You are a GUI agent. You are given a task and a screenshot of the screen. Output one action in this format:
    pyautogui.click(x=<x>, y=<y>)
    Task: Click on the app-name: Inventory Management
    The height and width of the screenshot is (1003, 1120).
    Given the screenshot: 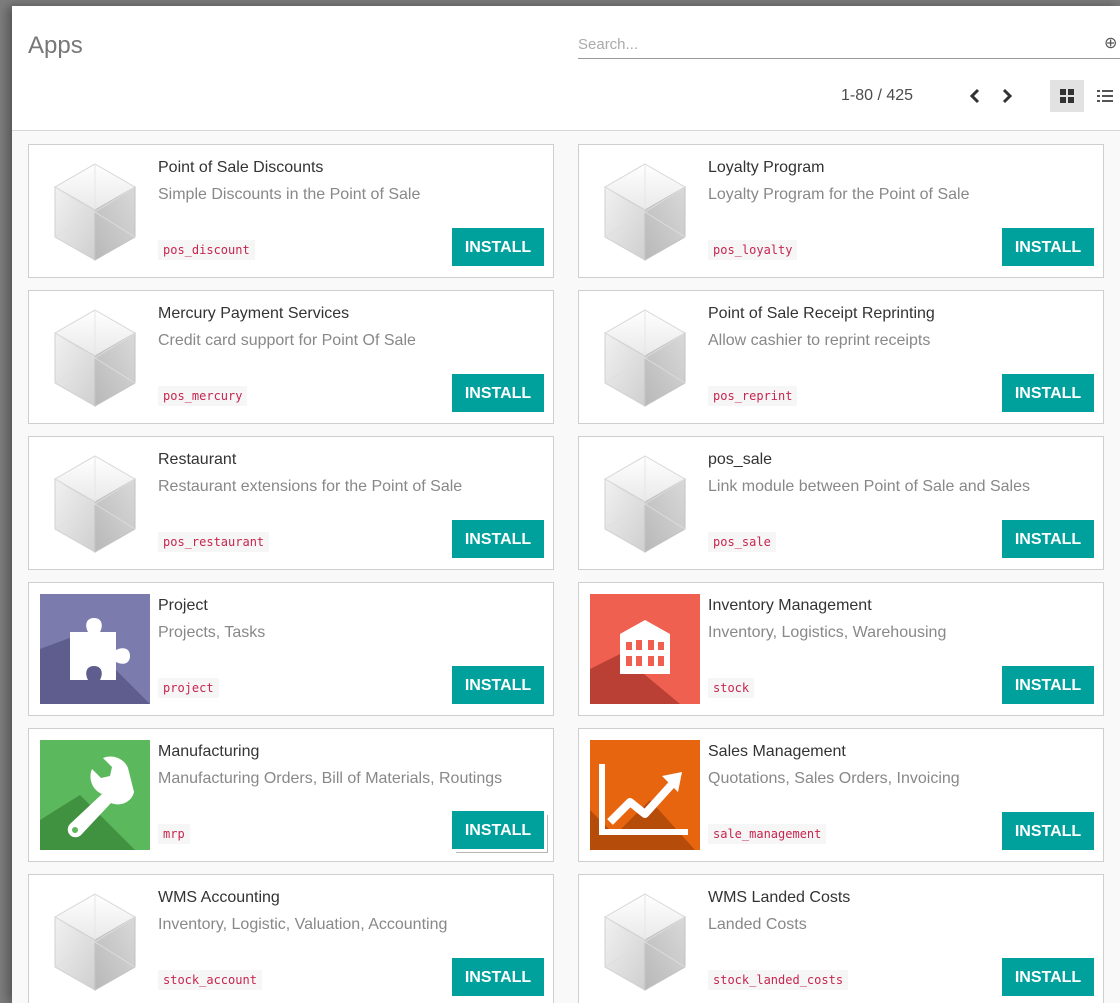 What is the action you would take?
    pyautogui.click(x=790, y=605)
    